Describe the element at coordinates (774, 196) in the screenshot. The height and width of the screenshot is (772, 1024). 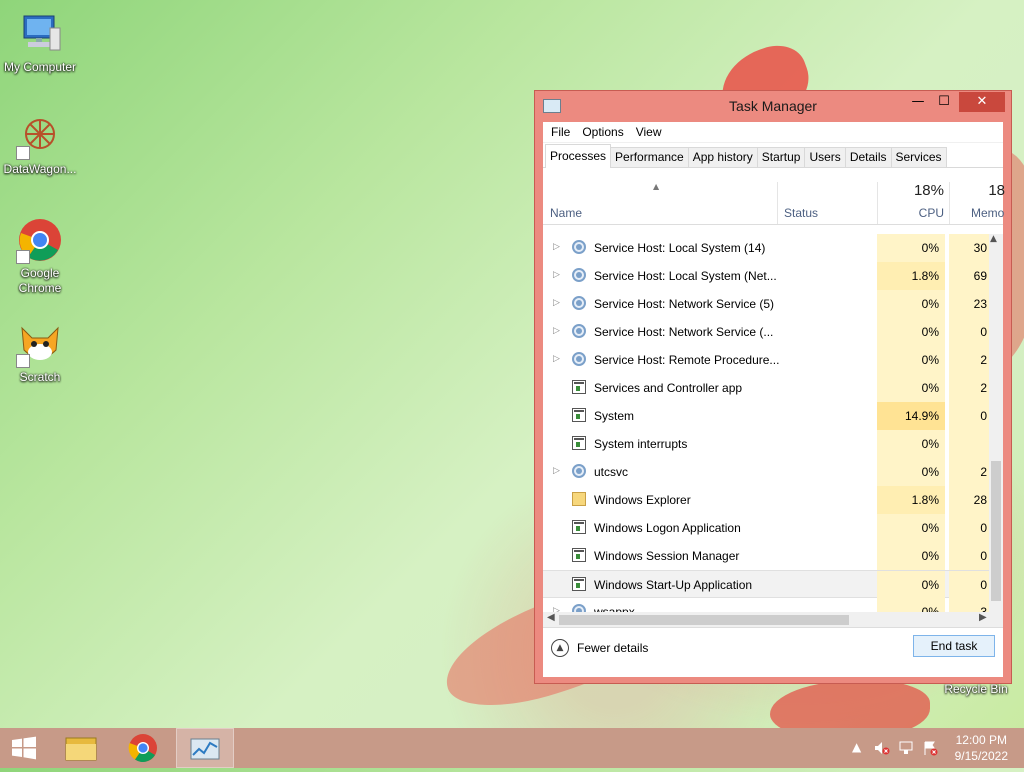
I see `column-header: ▲ Name Status 18% CPU 18 Memo` at that location.